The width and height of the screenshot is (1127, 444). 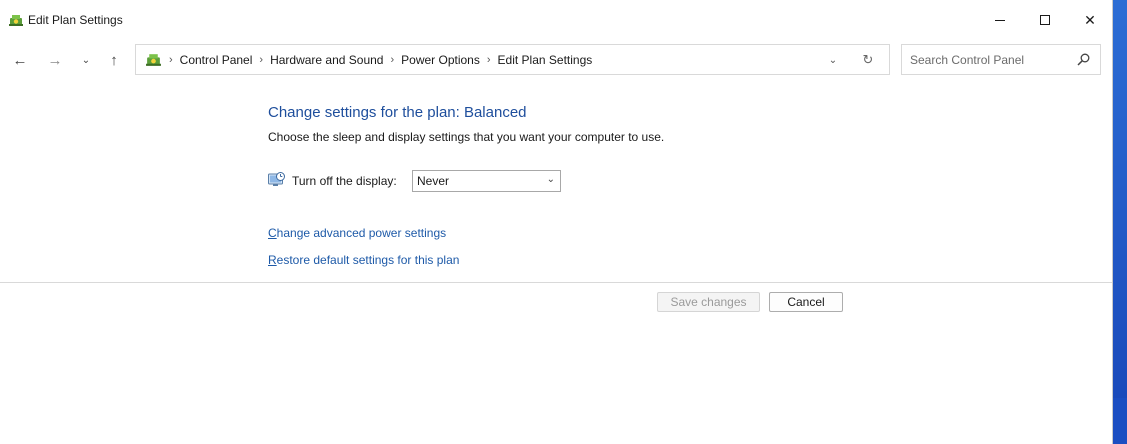 I want to click on divider, so click(x=556, y=282).